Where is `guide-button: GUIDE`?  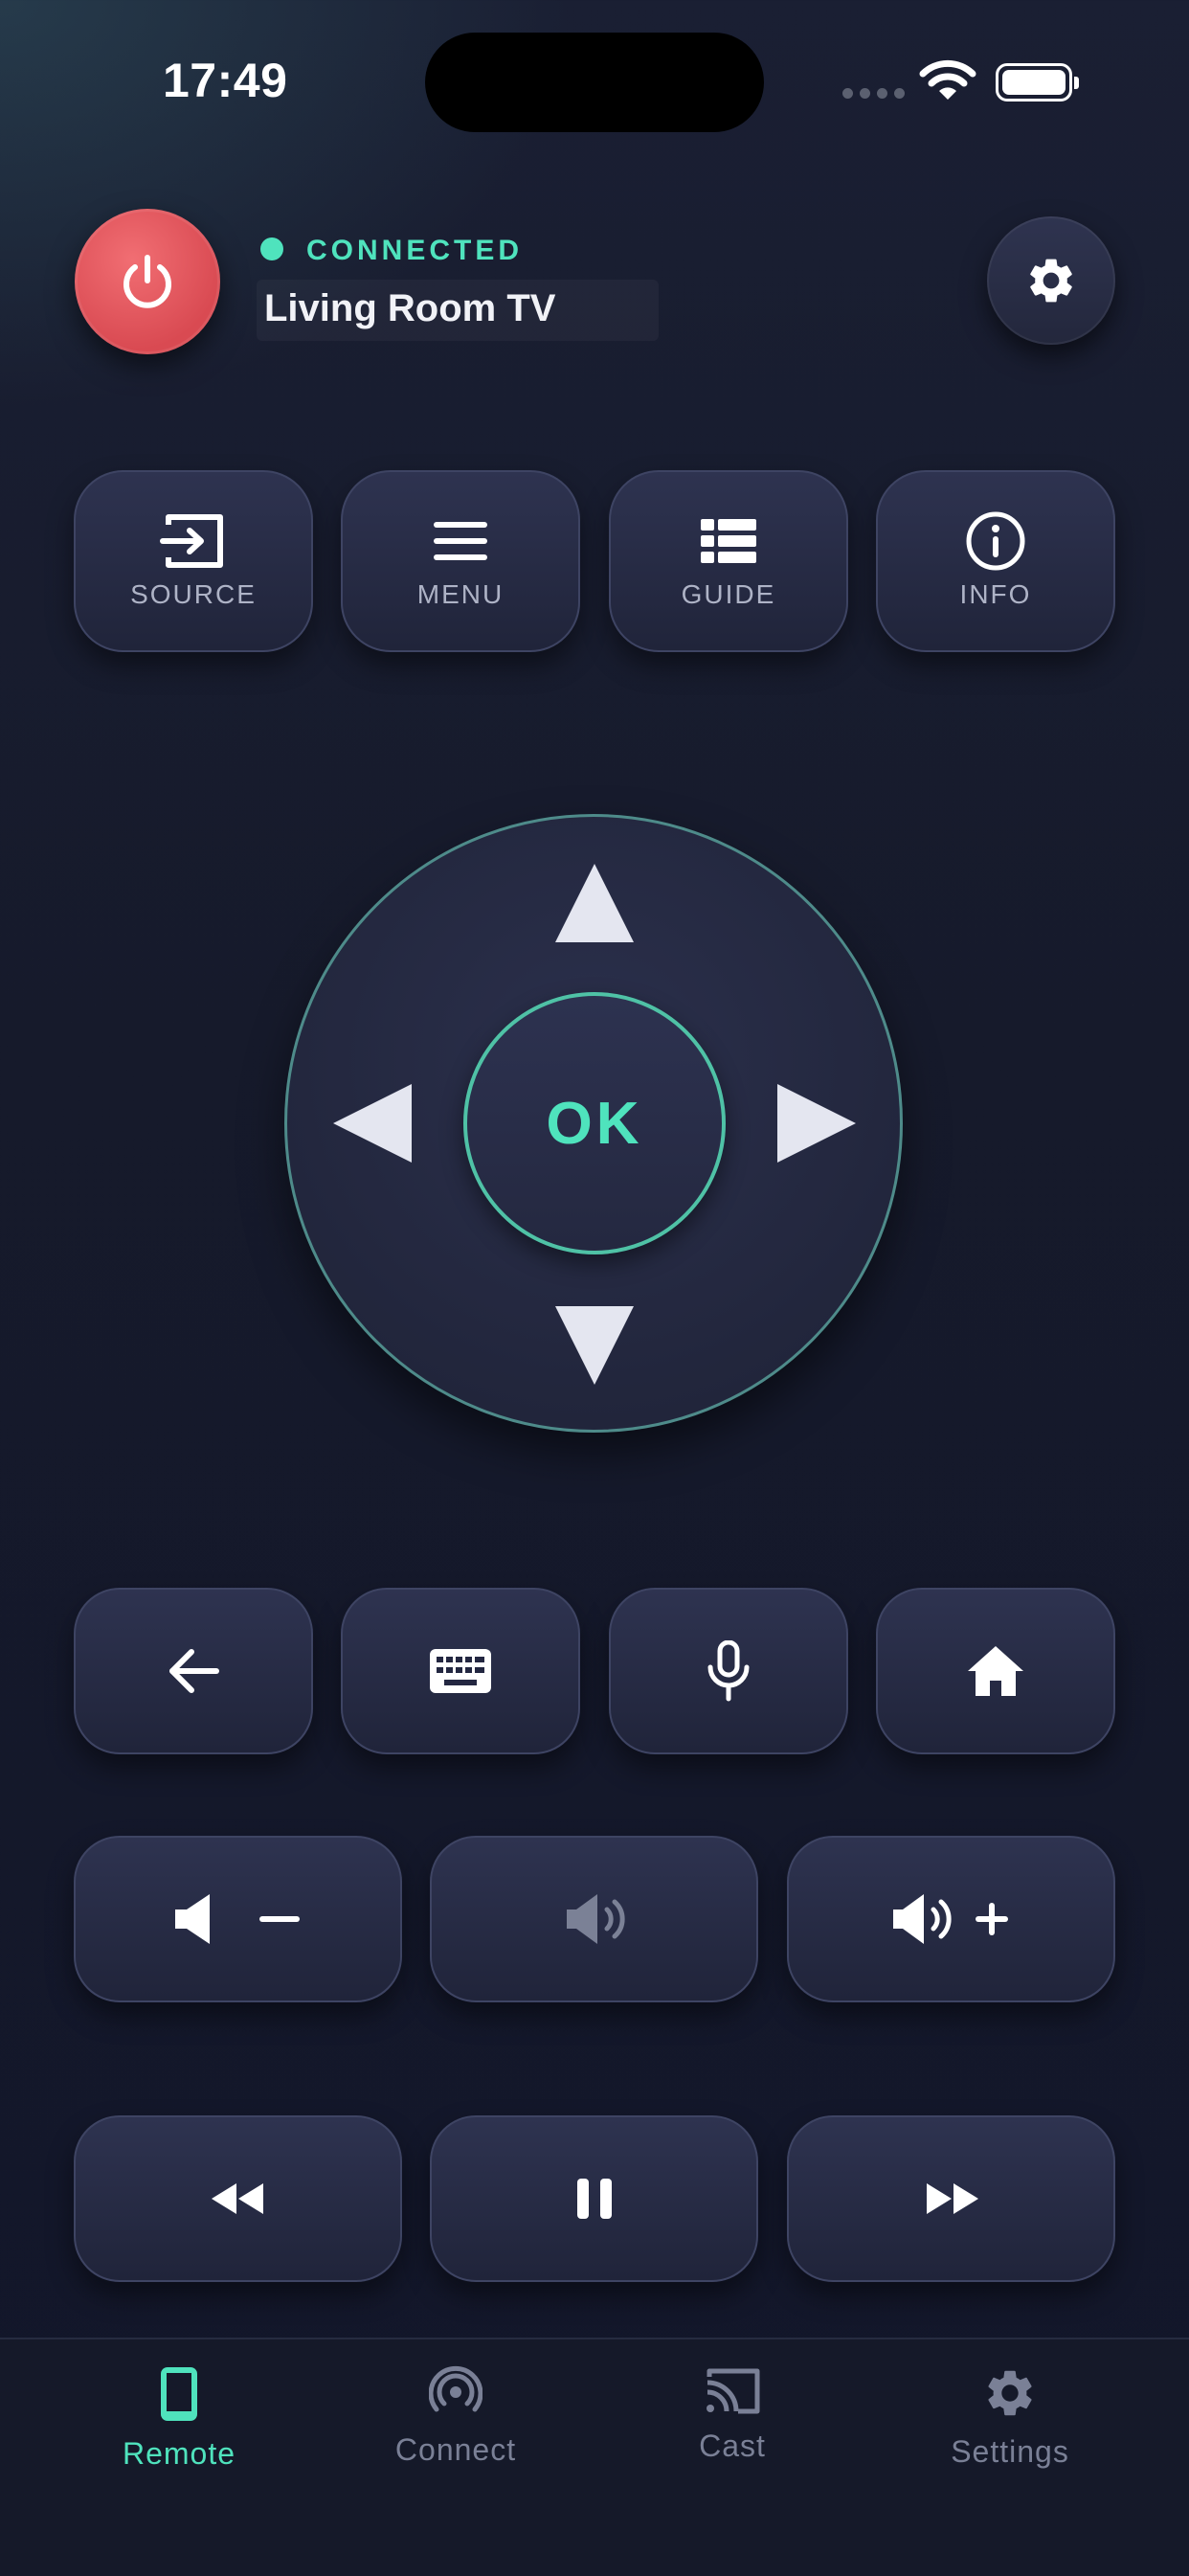 guide-button: GUIDE is located at coordinates (728, 561).